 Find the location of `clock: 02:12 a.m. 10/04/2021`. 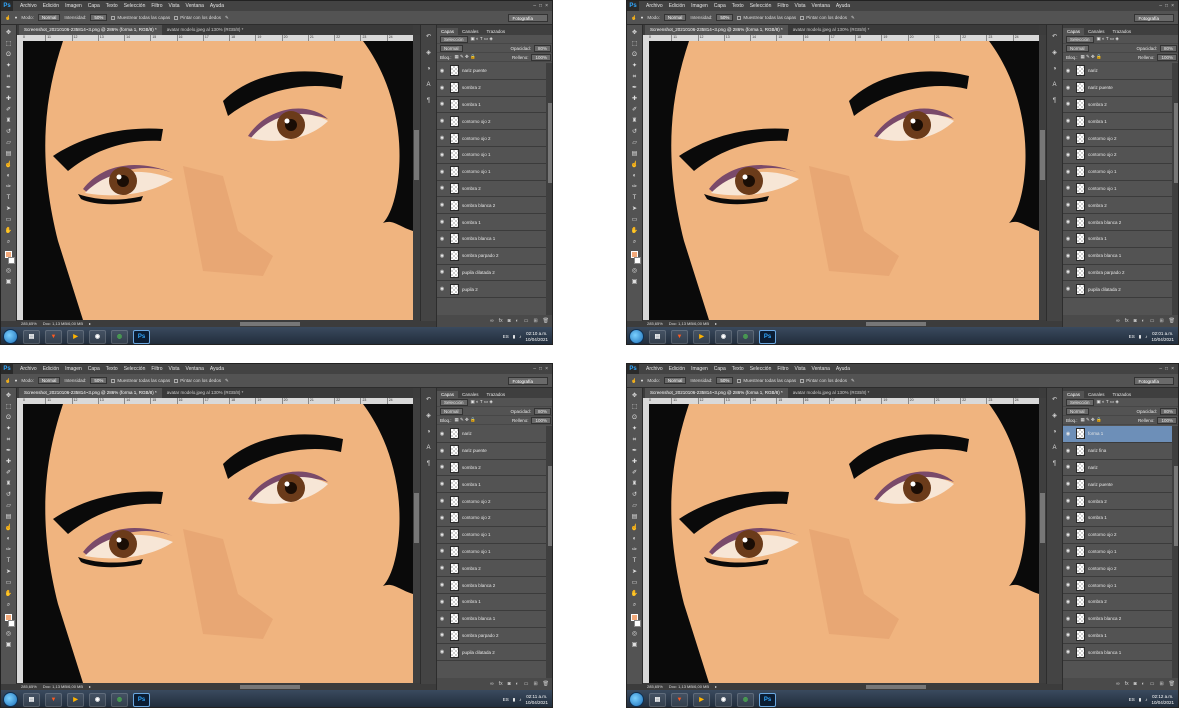

clock: 02:12 a.m. 10/04/2021 is located at coordinates (1162, 700).